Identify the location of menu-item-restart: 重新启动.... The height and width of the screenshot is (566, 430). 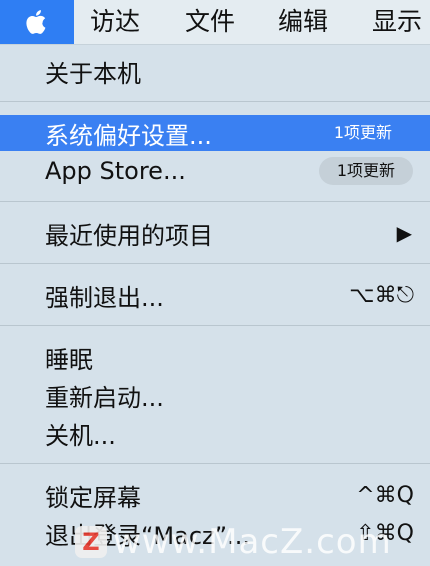
(215, 395).